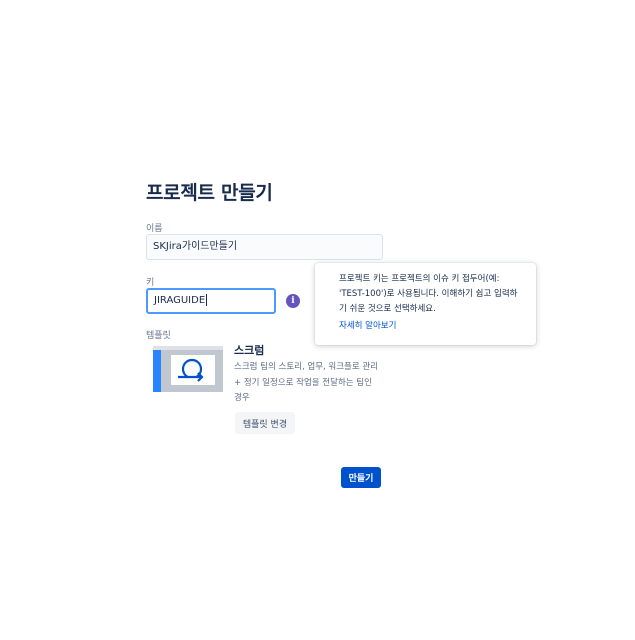 Image resolution: width=635 pixels, height=640 pixels. What do you see at coordinates (361, 477) in the screenshot?
I see `create-button: 만들기` at bounding box center [361, 477].